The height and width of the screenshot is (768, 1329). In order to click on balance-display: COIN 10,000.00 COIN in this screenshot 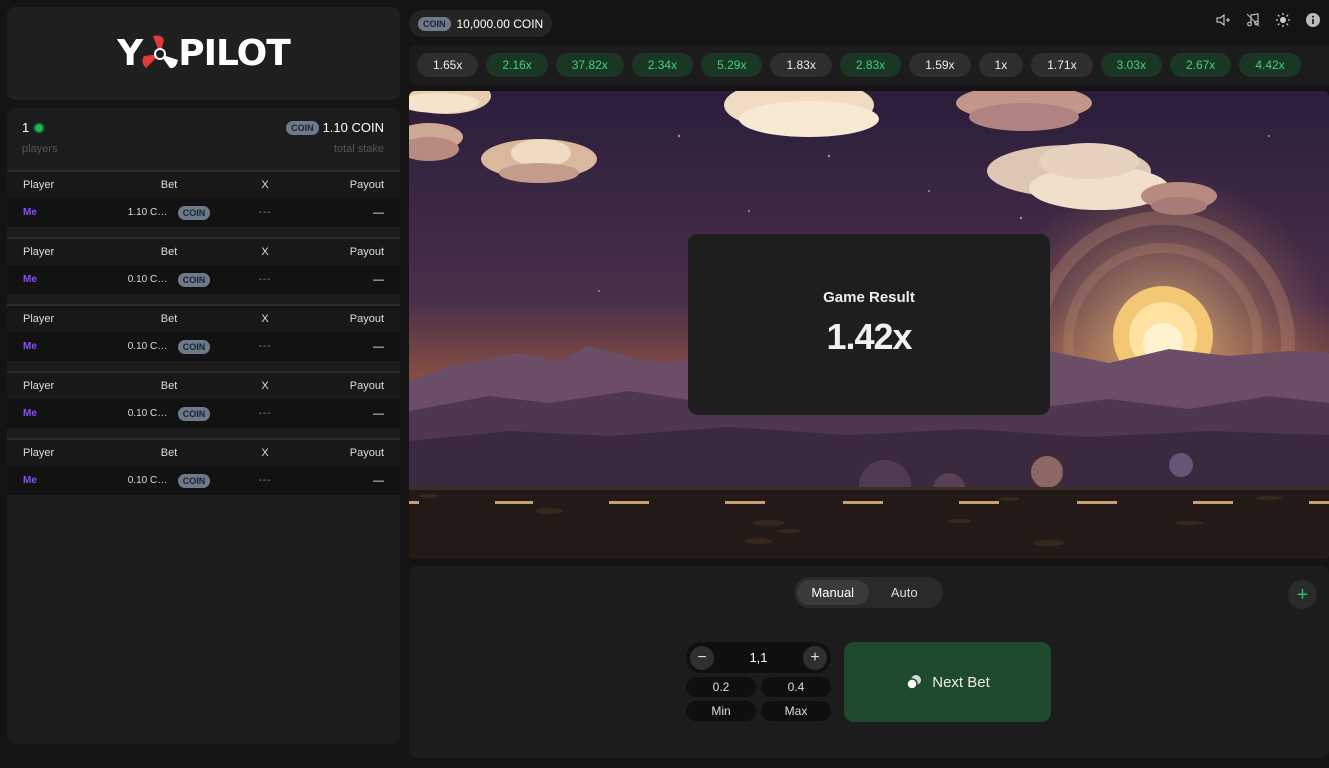, I will do `click(481, 23)`.